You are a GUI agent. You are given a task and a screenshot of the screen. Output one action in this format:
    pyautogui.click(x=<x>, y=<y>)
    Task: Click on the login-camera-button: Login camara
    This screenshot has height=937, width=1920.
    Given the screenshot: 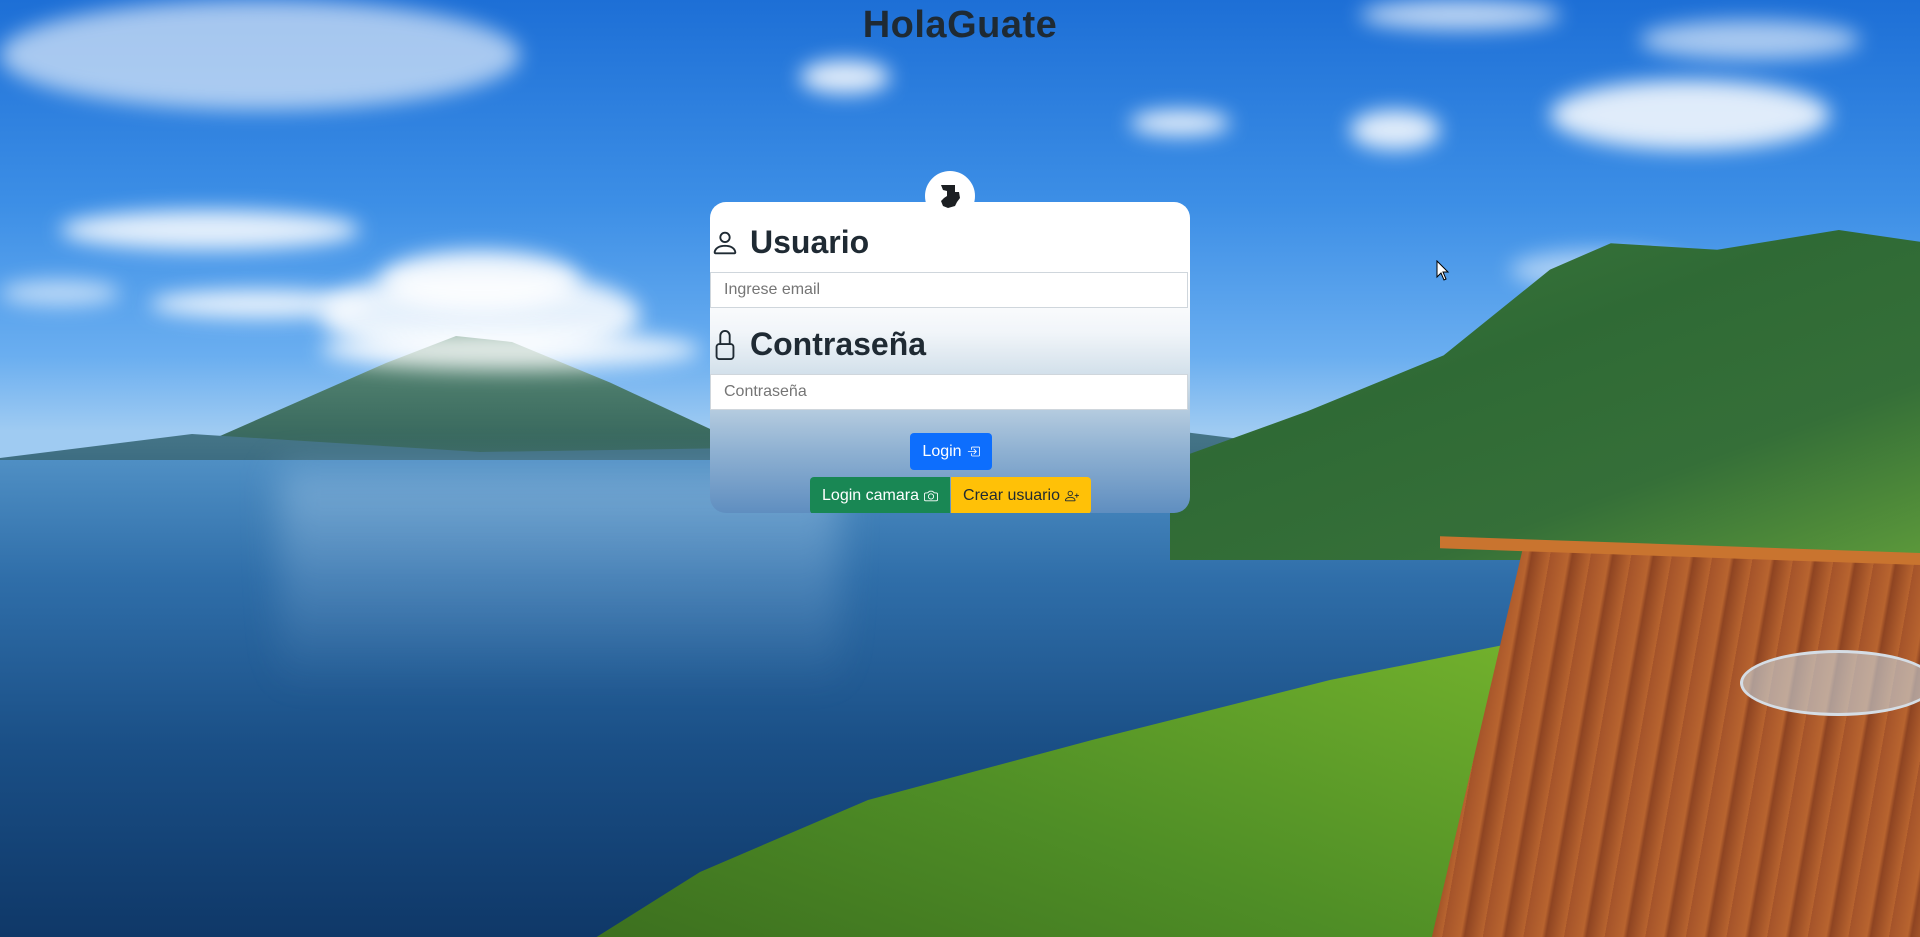 What is the action you would take?
    pyautogui.click(x=880, y=495)
    